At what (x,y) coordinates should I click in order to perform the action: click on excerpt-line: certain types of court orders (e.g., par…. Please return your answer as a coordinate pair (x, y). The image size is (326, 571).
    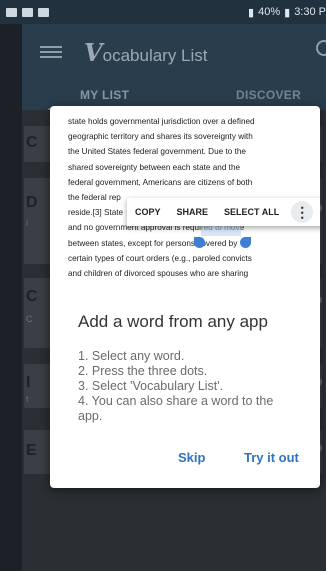
    Looking at the image, I should click on (160, 258).